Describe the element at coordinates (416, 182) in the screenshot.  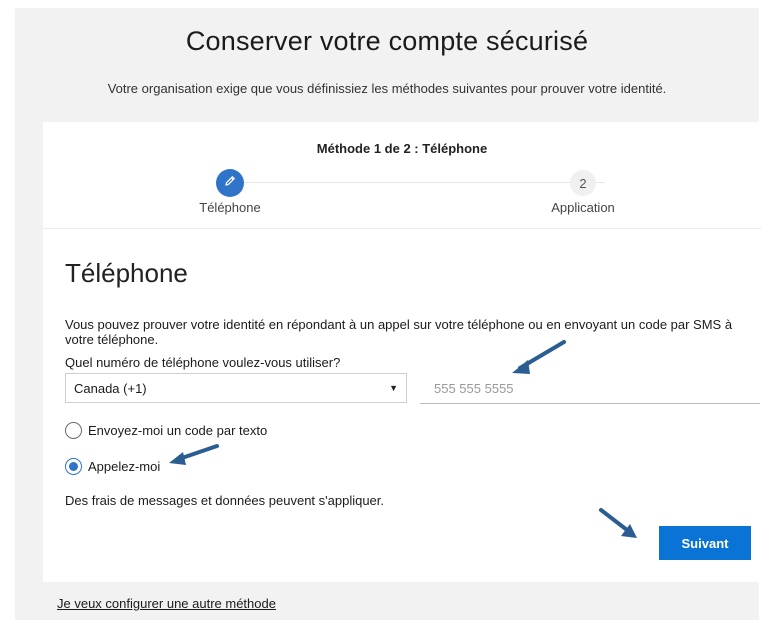
I see `progress-line` at that location.